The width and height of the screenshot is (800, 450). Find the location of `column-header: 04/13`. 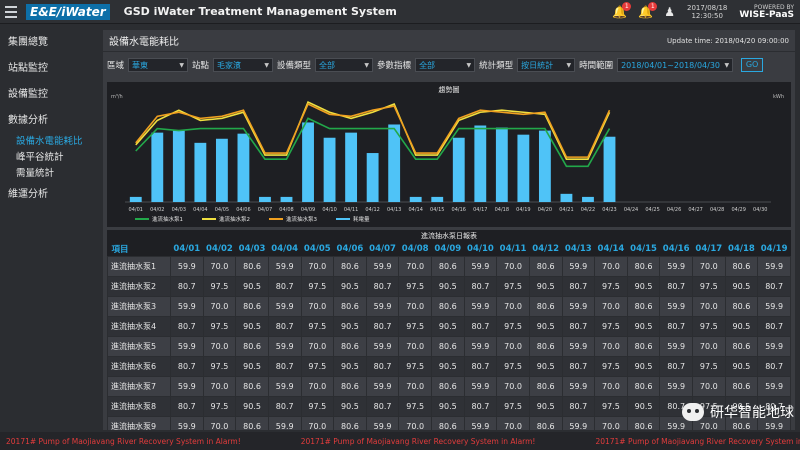

column-header: 04/13 is located at coordinates (578, 249).